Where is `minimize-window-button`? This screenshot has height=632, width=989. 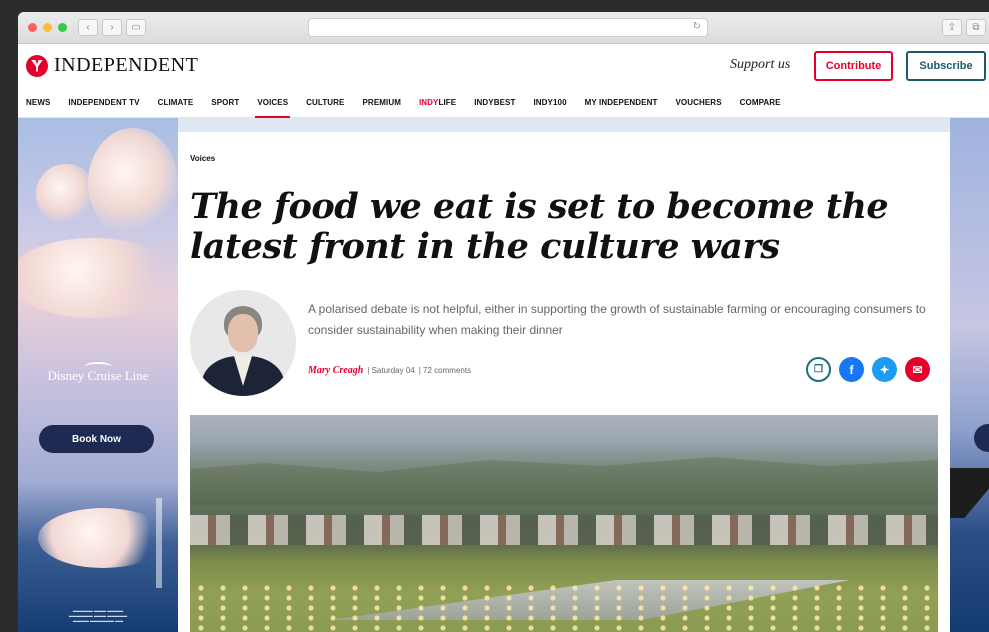
minimize-window-button is located at coordinates (47, 27).